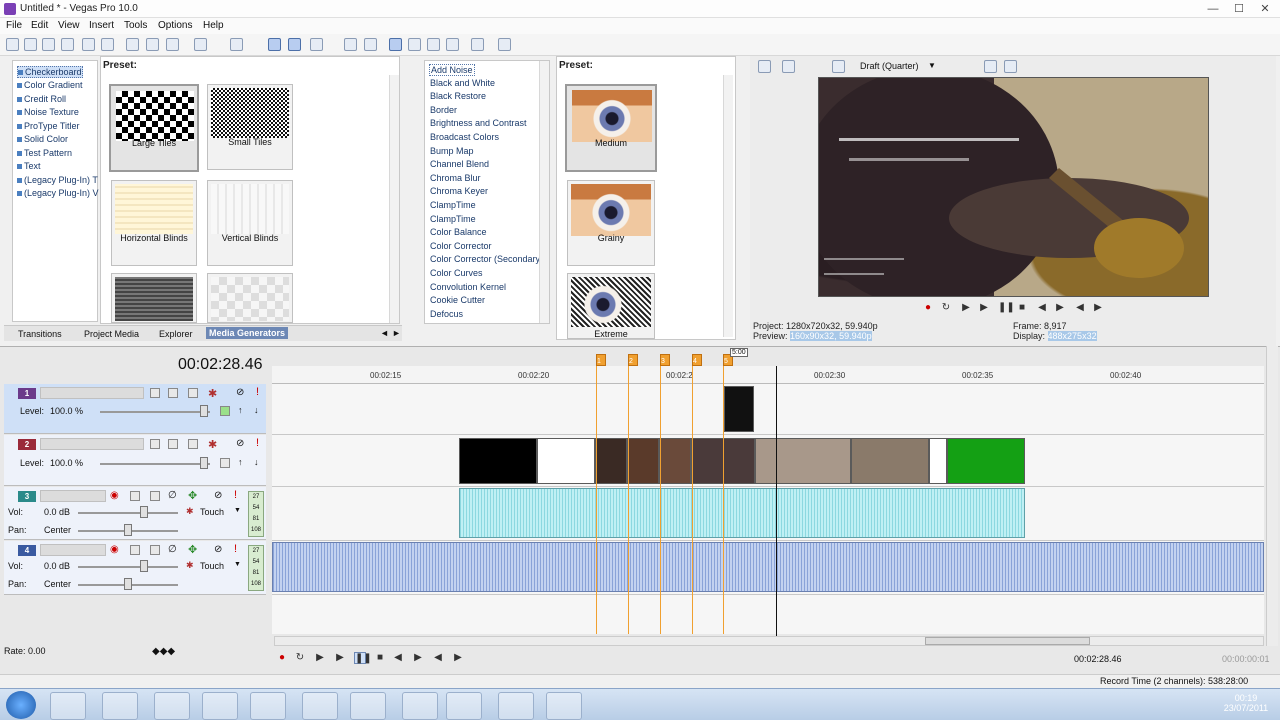 The width and height of the screenshot is (1280, 720). I want to click on play-icon: ▶, so click(984, 308).